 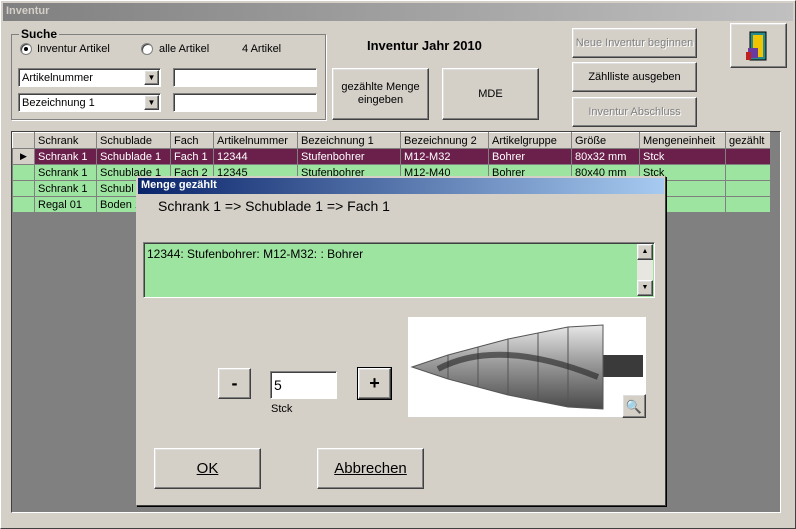 I want to click on table-cell: Regal 01, so click(x=65, y=204).